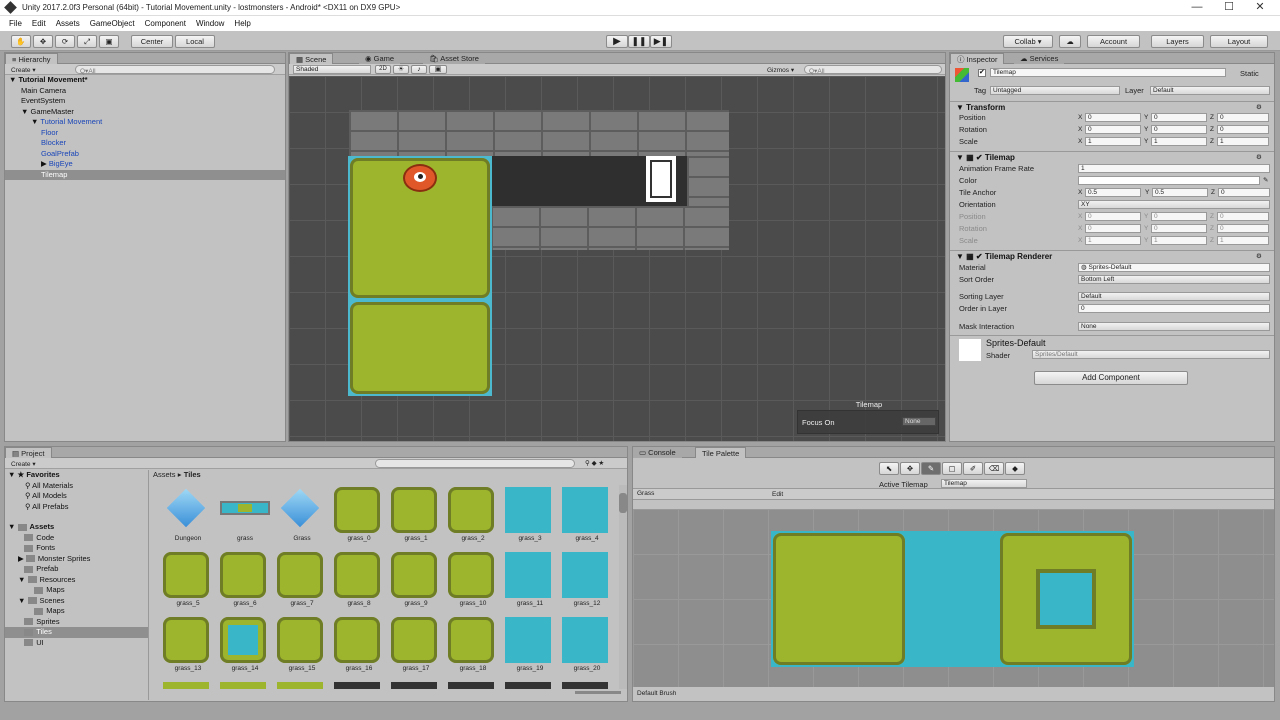 The height and width of the screenshot is (720, 1280). Describe the element at coordinates (65, 41) in the screenshot. I see `rotate-tool-icon: ⟳` at that location.